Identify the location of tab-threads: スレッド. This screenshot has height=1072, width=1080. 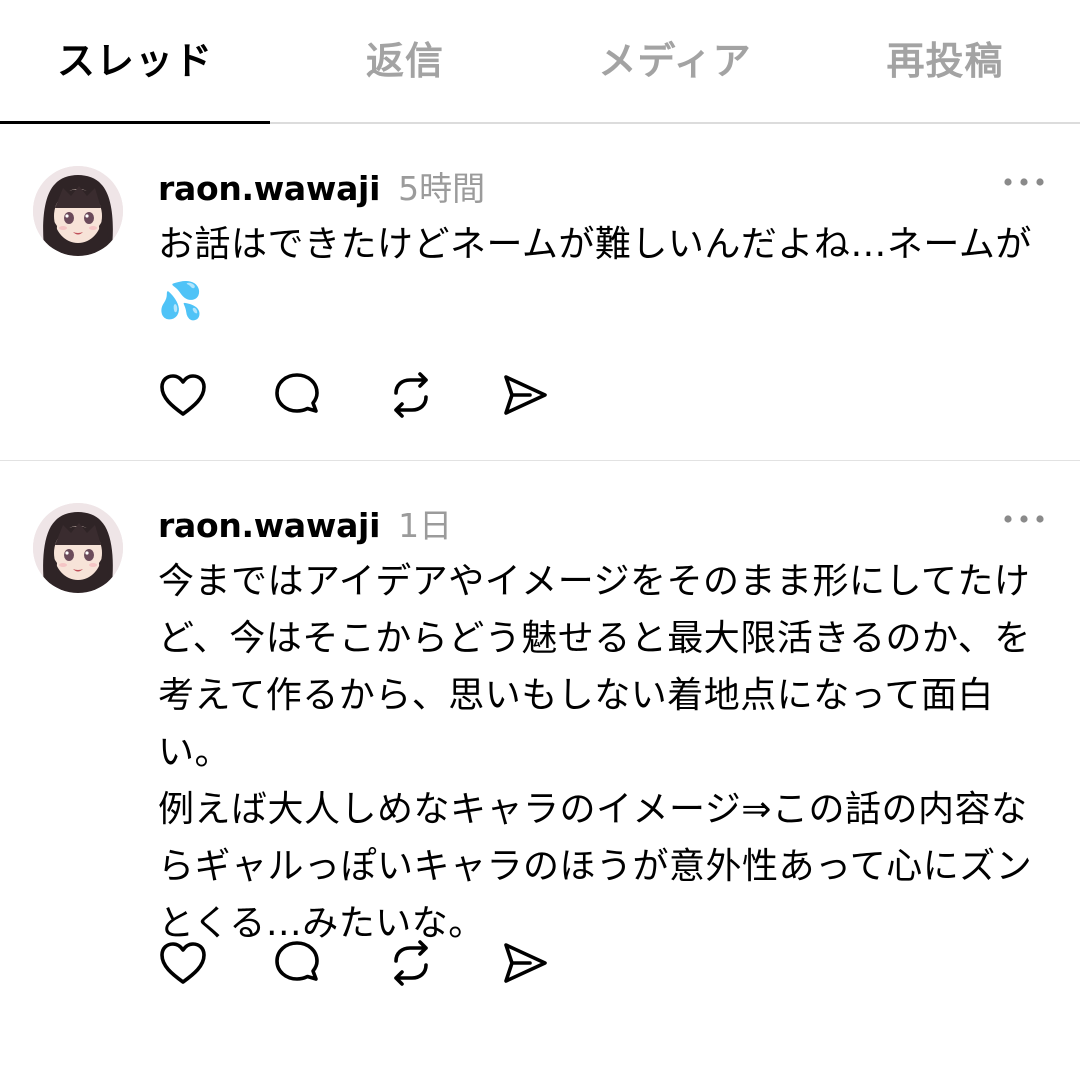
(135, 61).